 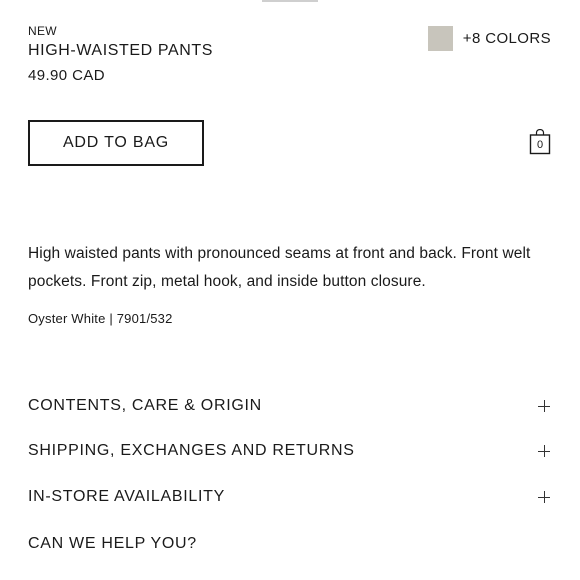 I want to click on image-pager-indicator, so click(x=290, y=1).